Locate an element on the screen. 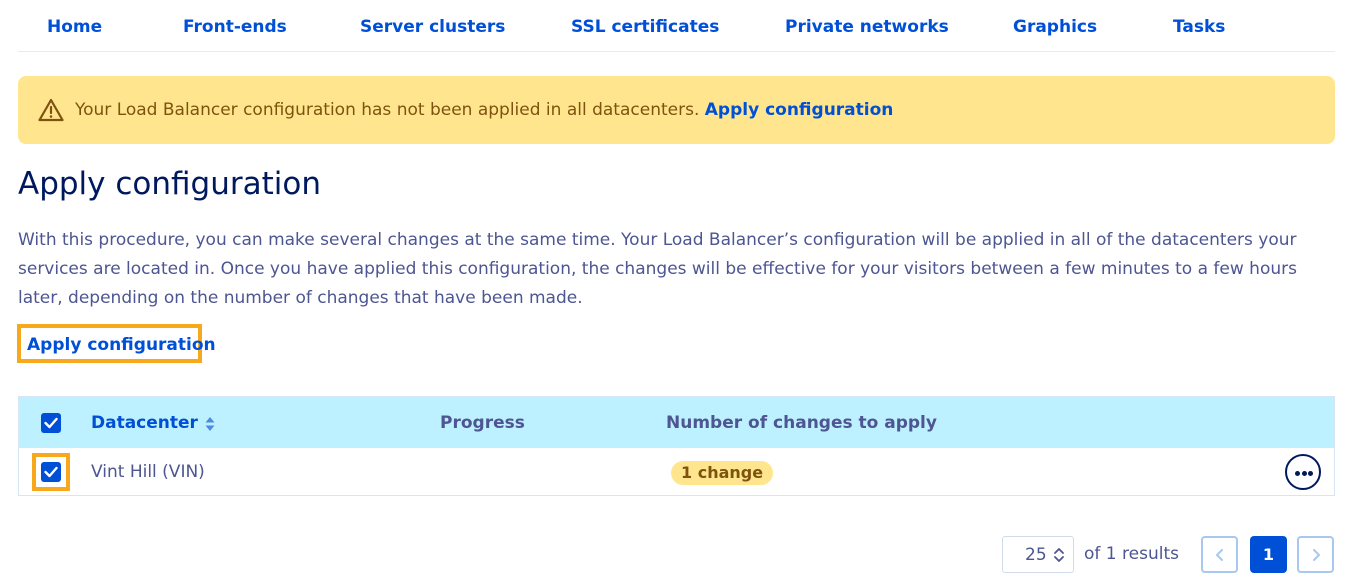  changes-badge: 1 change is located at coordinates (722, 473).